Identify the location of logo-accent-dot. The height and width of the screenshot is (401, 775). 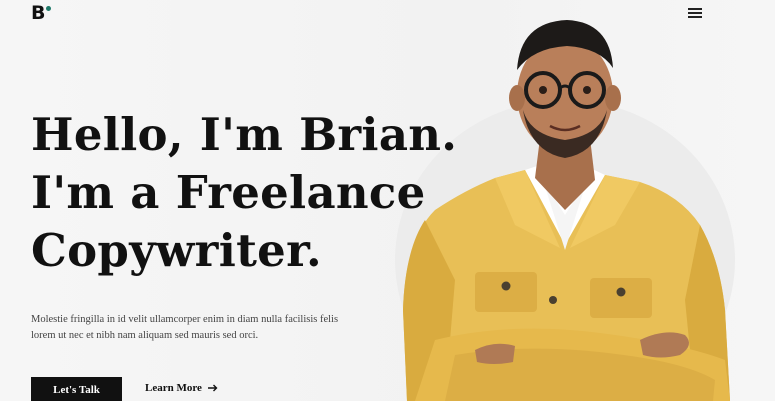
(49, 8).